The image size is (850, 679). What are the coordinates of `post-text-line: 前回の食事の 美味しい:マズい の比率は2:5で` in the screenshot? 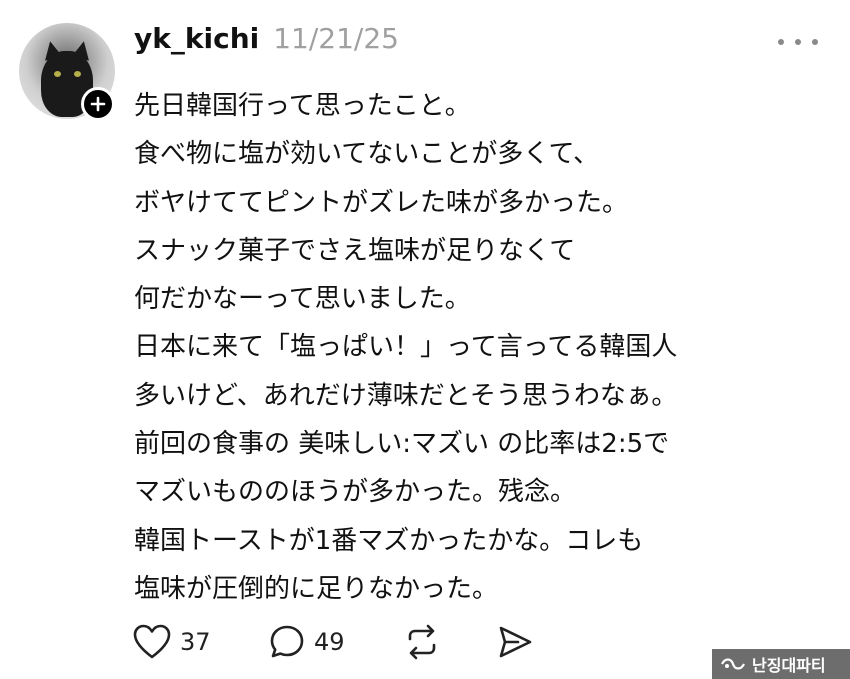 It's located at (402, 444).